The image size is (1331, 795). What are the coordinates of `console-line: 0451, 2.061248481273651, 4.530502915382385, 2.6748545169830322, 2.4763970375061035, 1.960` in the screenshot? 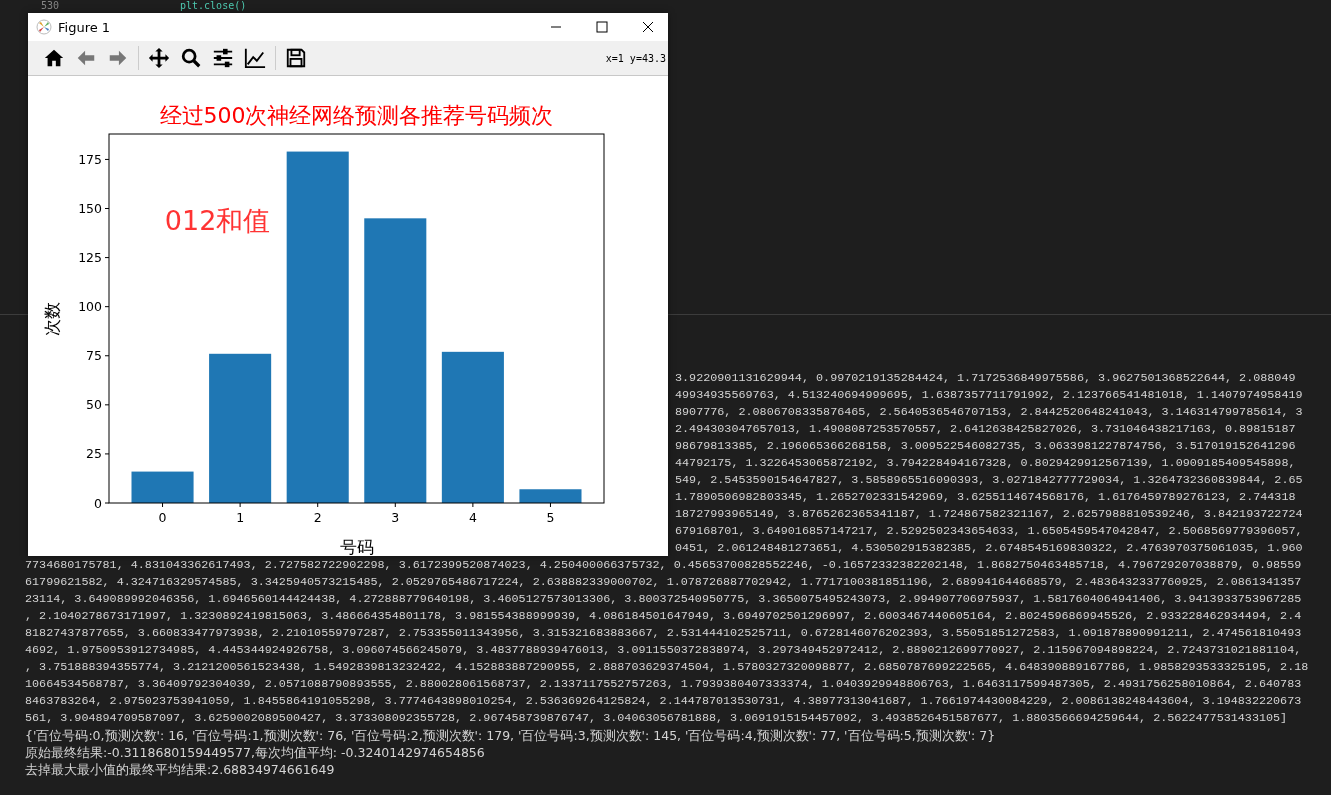 It's located at (989, 548).